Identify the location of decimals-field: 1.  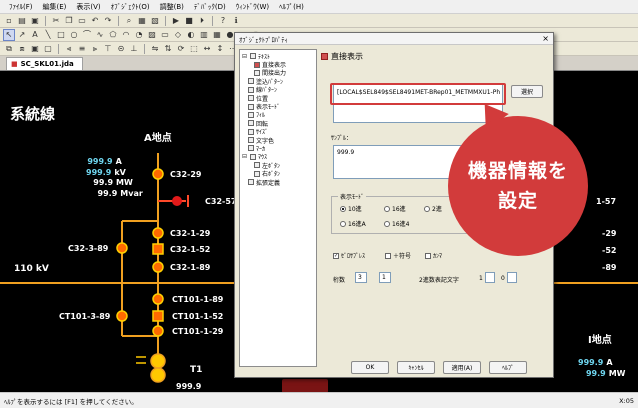
(385, 277).